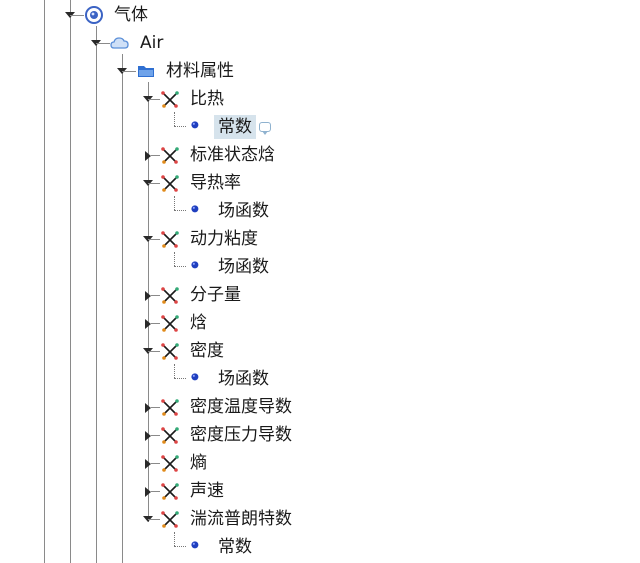 This screenshot has width=640, height=563. What do you see at coordinates (232, 155) in the screenshot?
I see `property-label: 标准状态焓` at bounding box center [232, 155].